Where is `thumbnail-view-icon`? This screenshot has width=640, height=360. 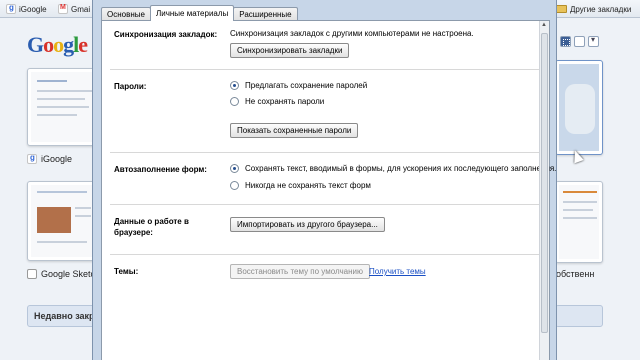
thumbnail-view-icon is located at coordinates (565, 41).